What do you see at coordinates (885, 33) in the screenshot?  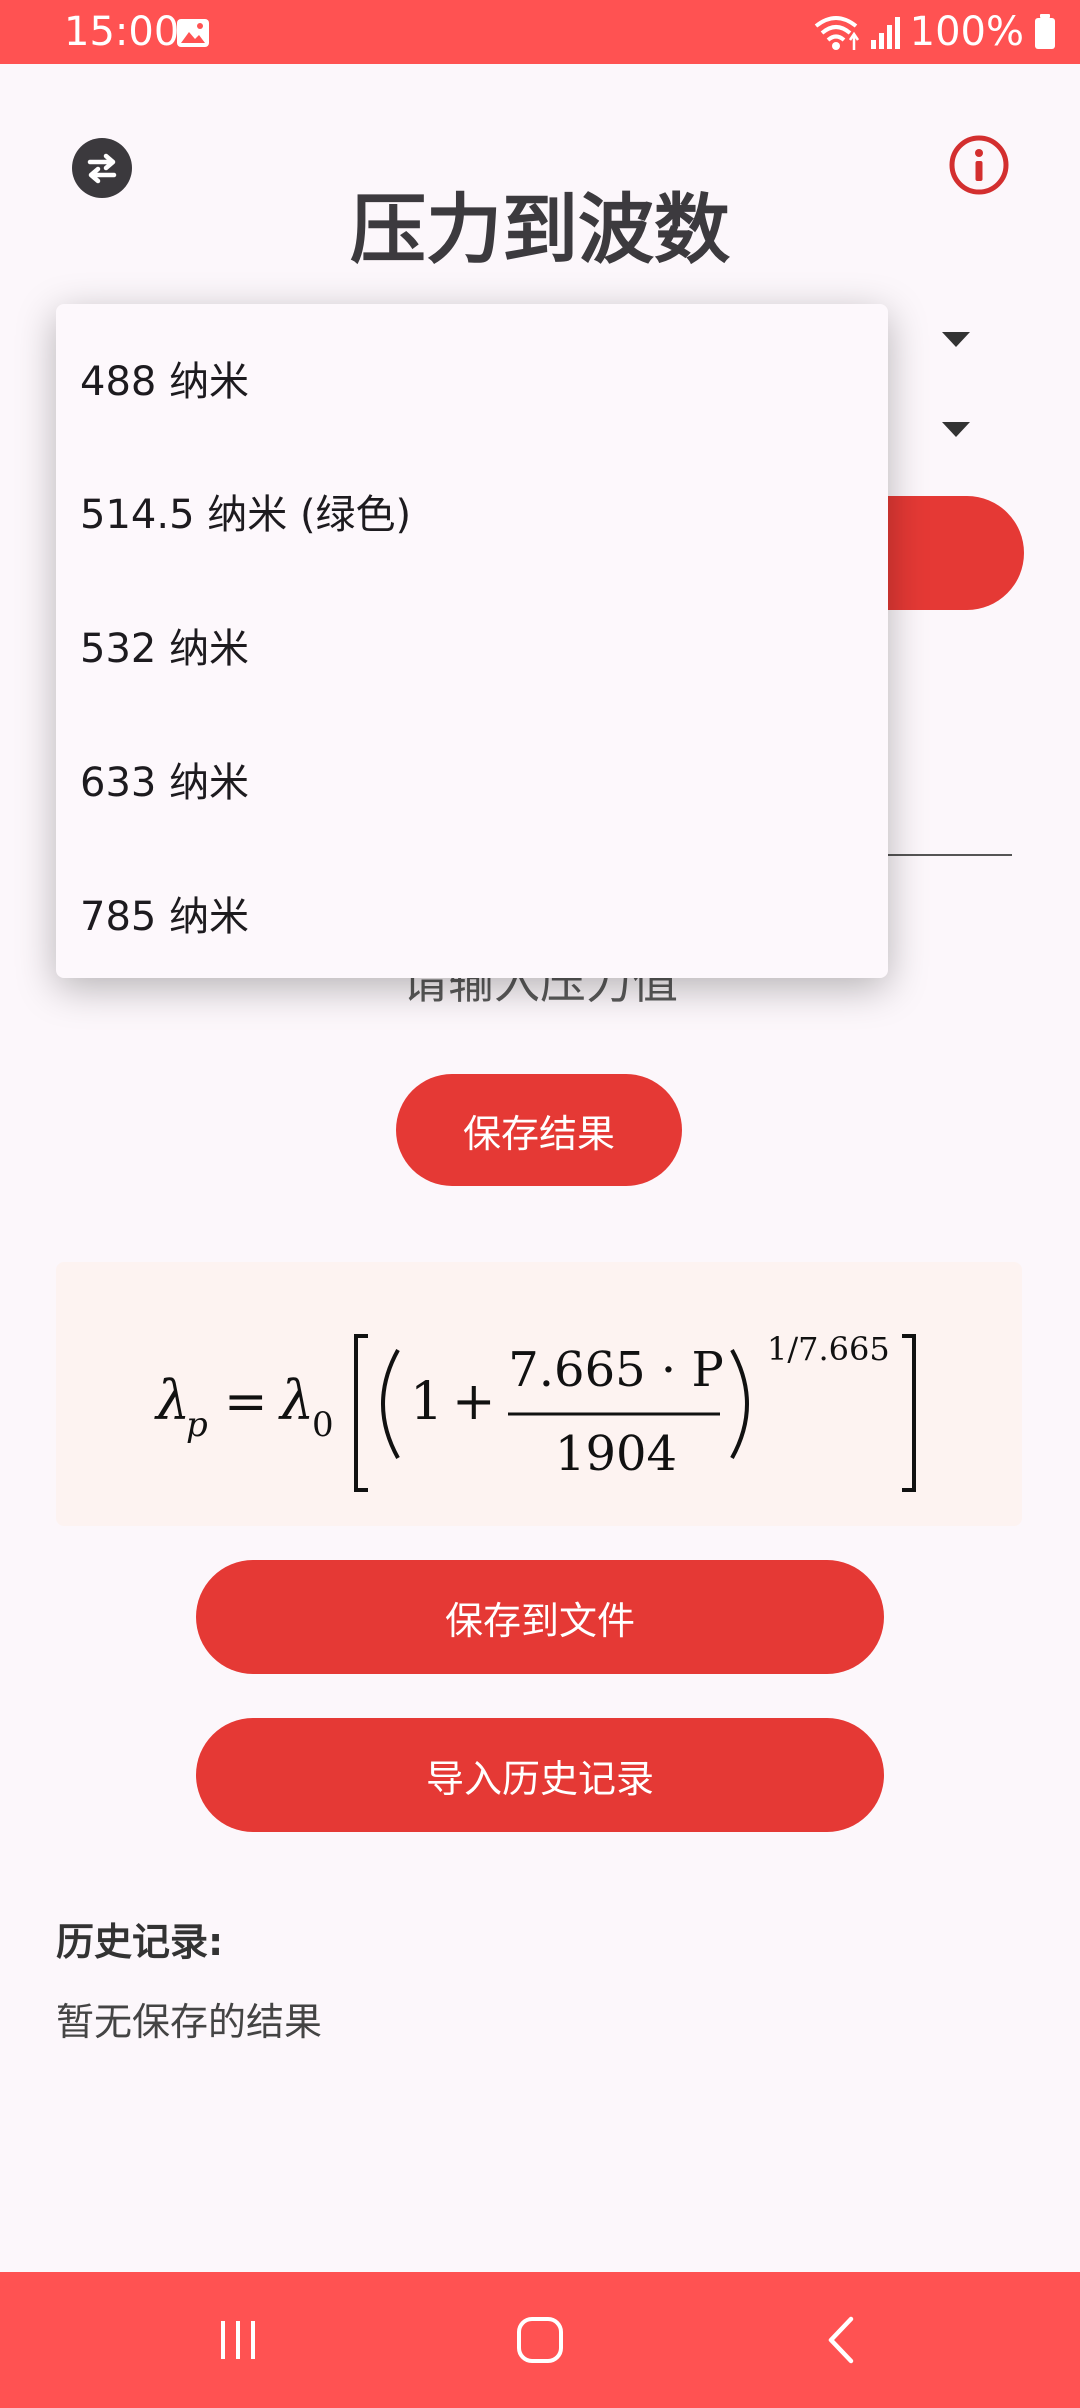 I see `signal-icon` at bounding box center [885, 33].